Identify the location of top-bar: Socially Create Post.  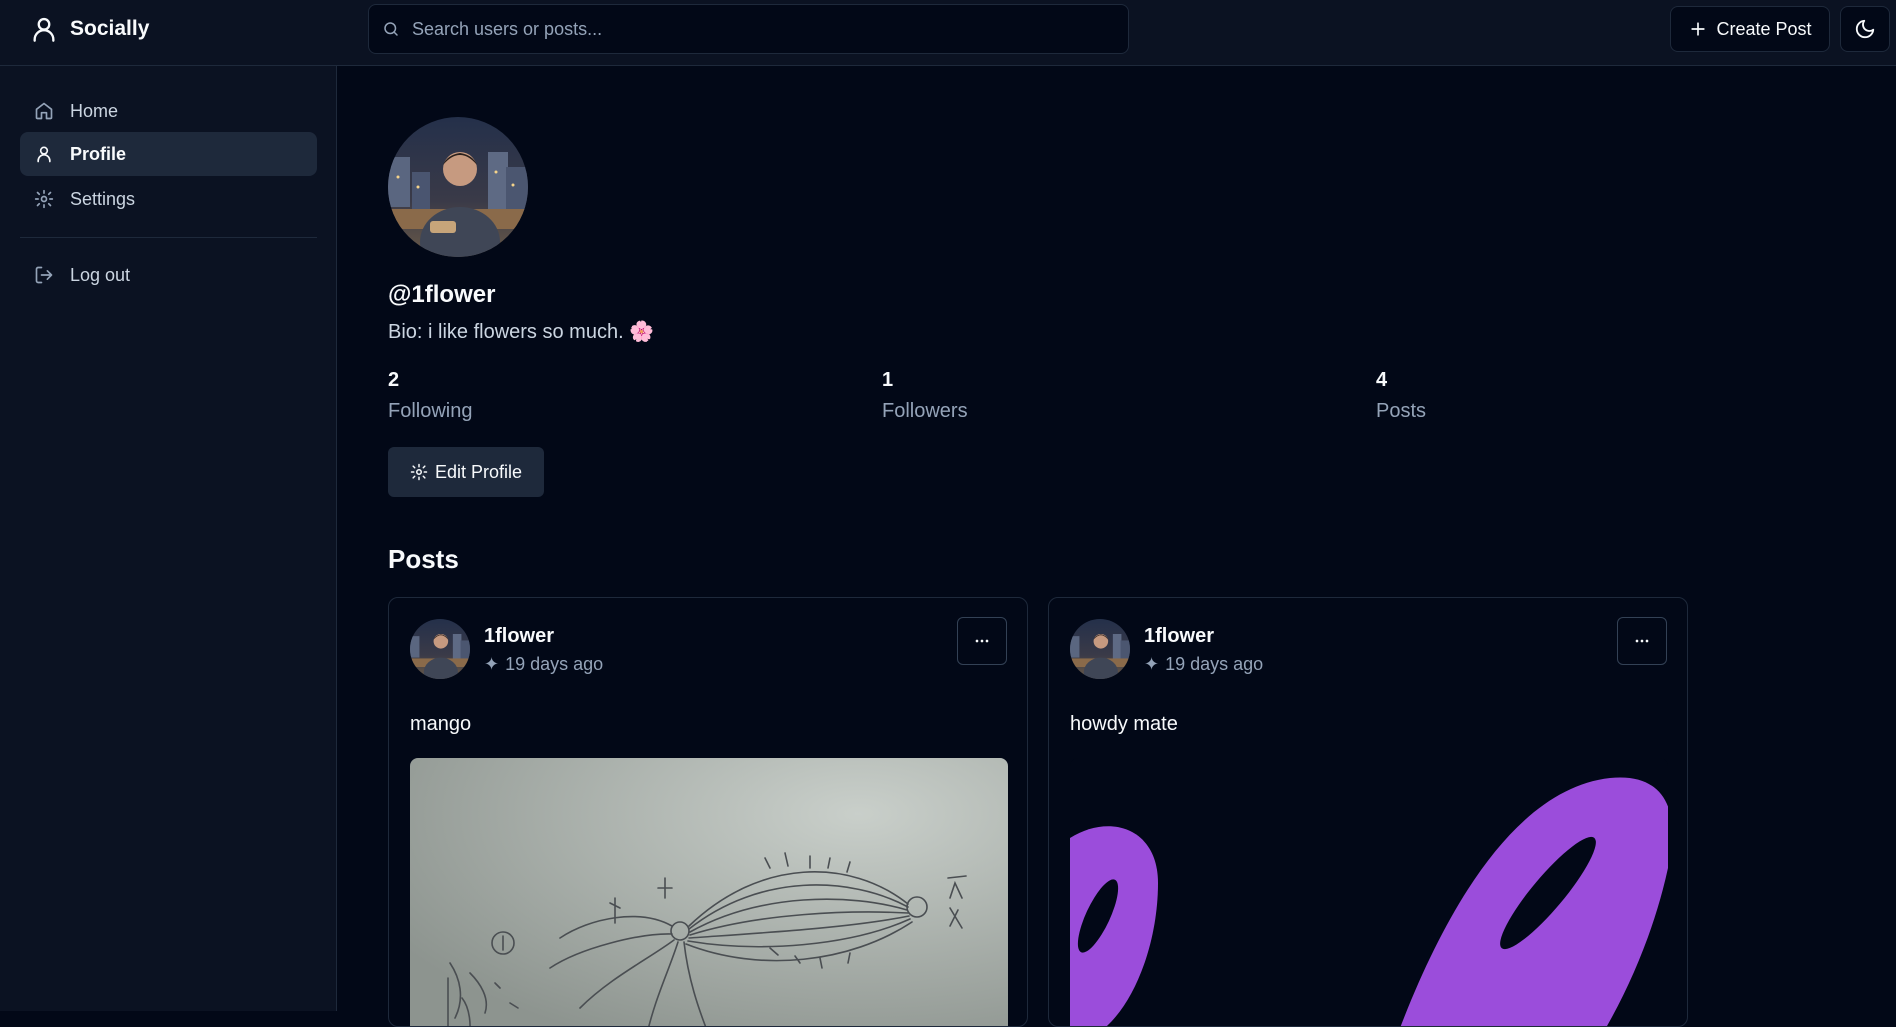
(948, 33).